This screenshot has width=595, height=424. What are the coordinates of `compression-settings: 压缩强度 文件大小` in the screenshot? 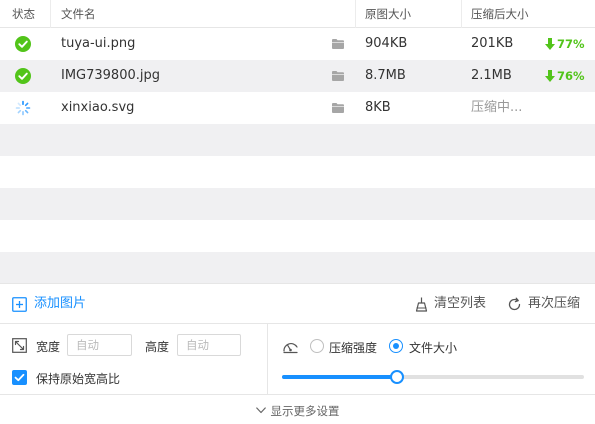 It's located at (431, 359).